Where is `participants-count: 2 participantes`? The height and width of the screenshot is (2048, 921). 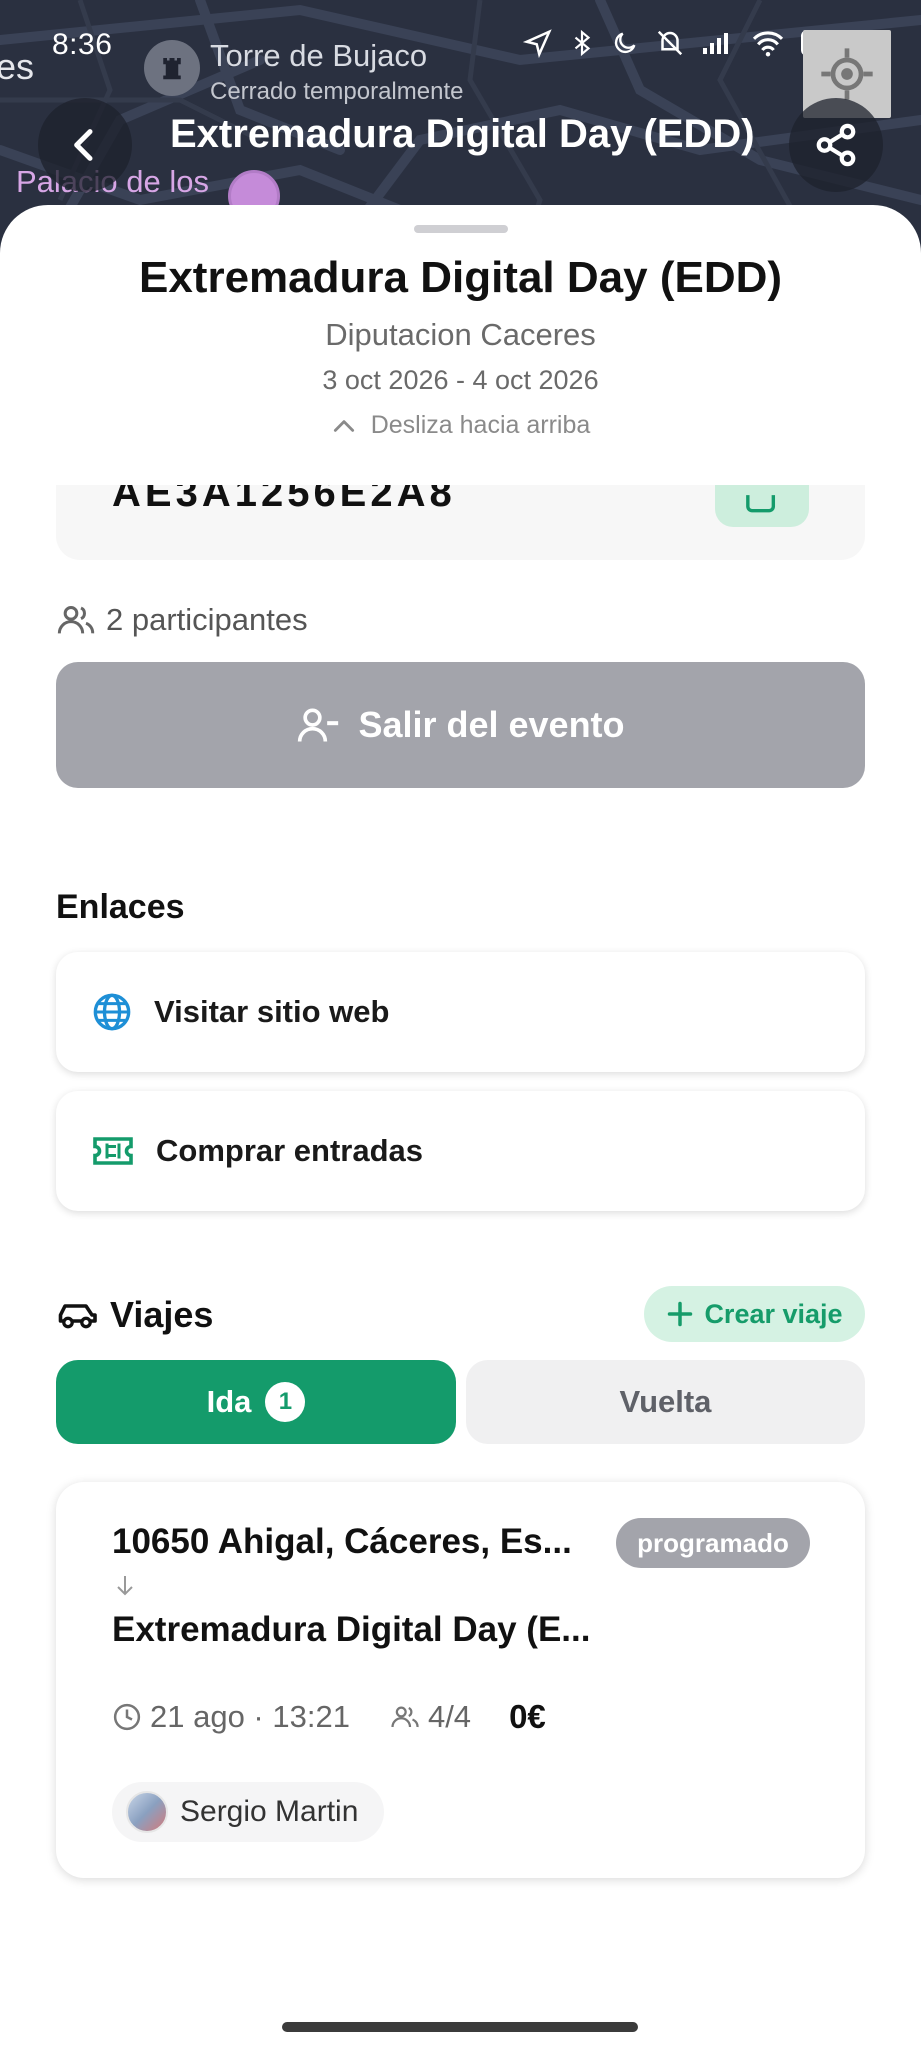
participants-count: 2 participantes is located at coordinates (182, 620).